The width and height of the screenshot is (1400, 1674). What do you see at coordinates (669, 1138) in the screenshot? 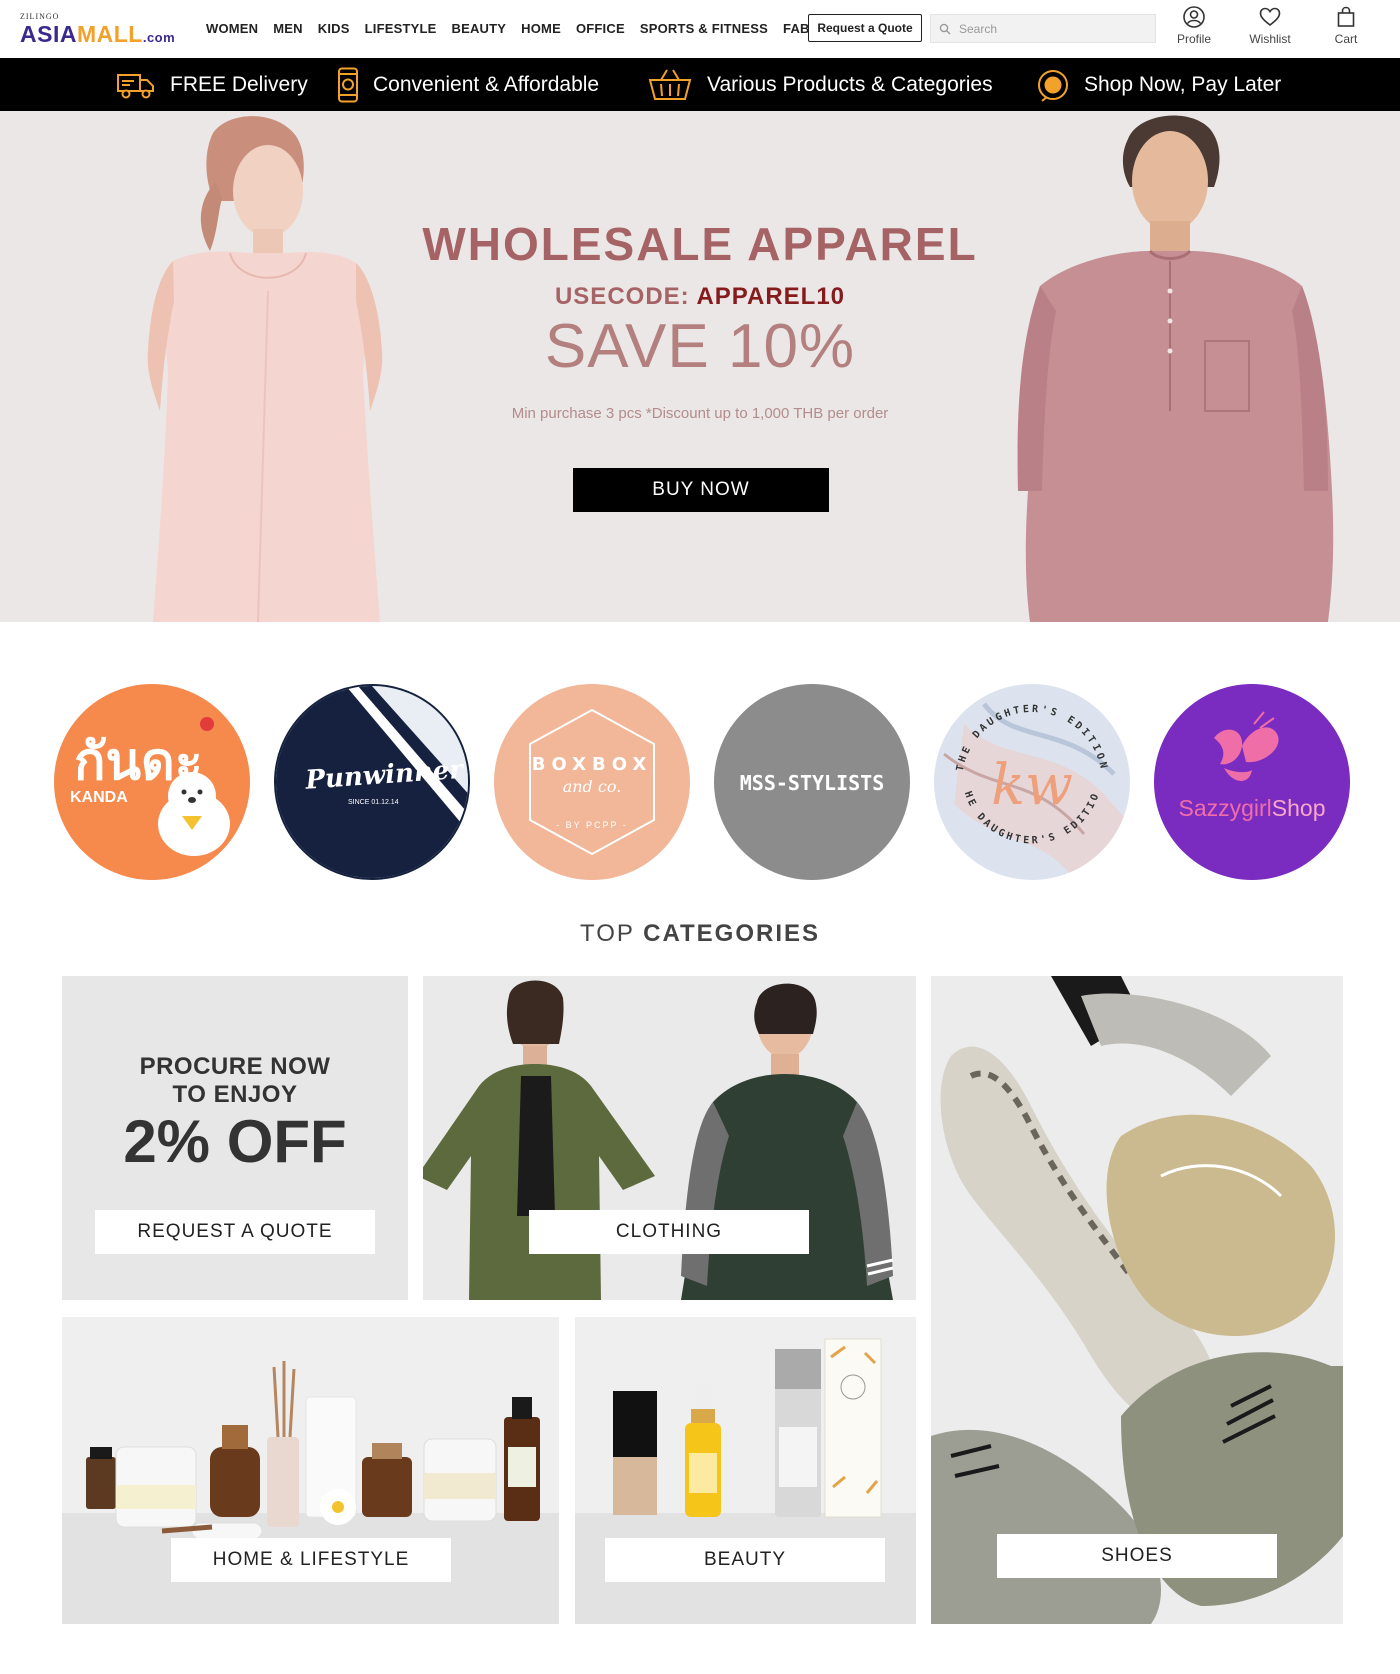
I see `category-clothing: CLOTHING` at bounding box center [669, 1138].